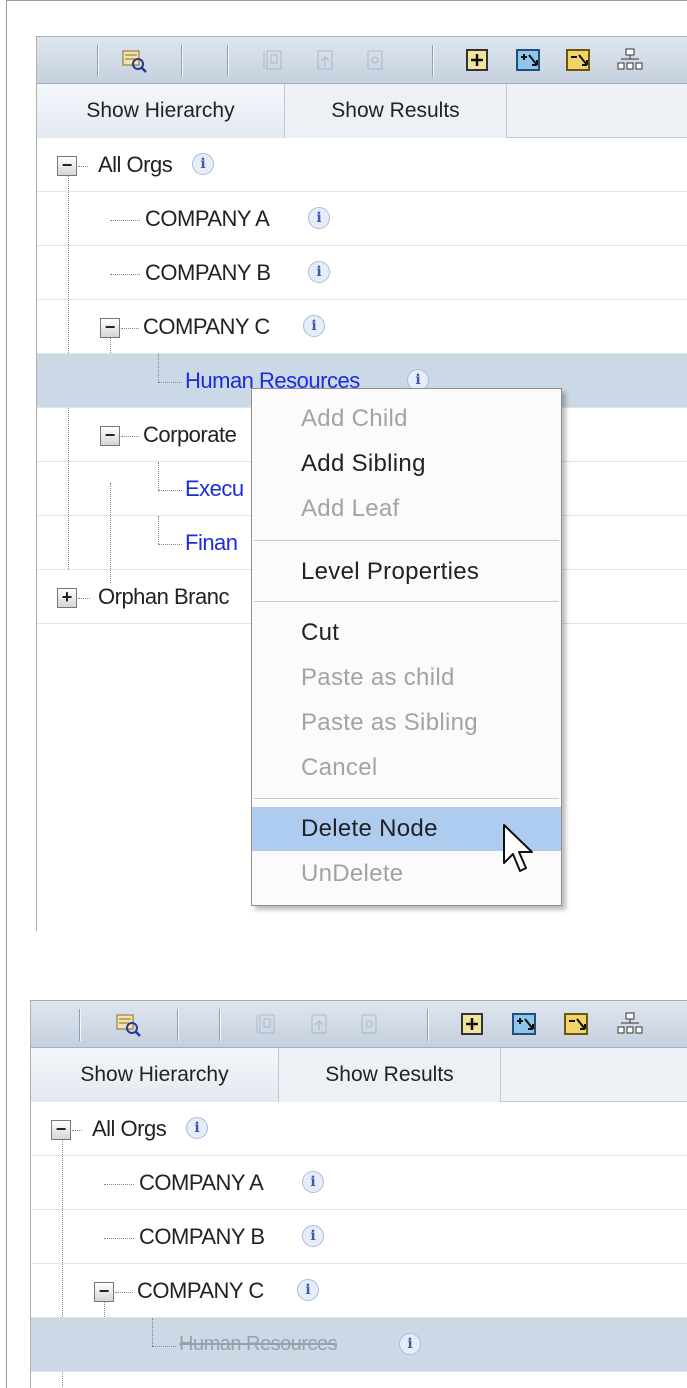  I want to click on menu-item-cancel: Cancel, so click(406, 768).